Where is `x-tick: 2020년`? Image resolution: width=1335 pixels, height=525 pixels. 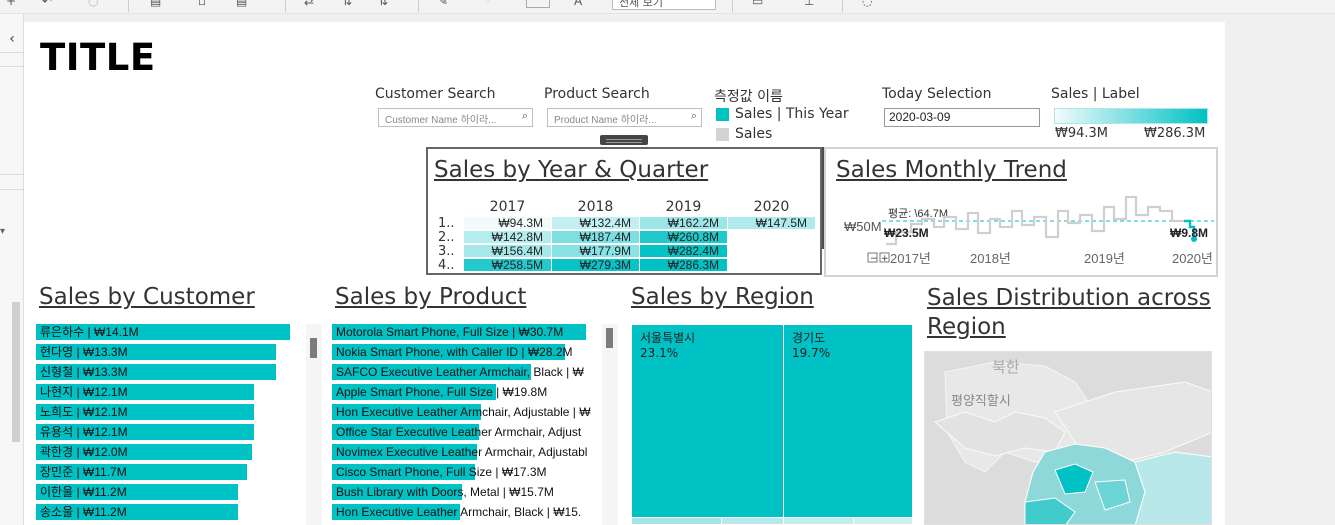 x-tick: 2020년 is located at coordinates (1192, 258).